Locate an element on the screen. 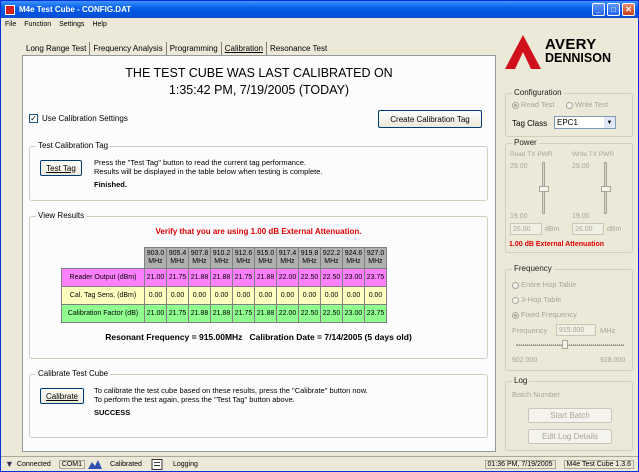 The height and width of the screenshot is (472, 639). antenna-icon: ▼ is located at coordinates (9, 464).